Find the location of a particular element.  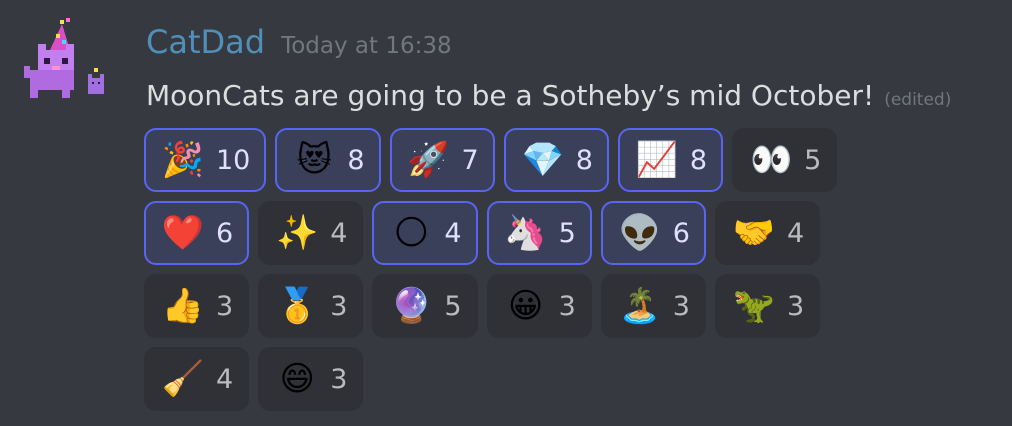

full-moon-icon: 🌕 is located at coordinates (411, 233).